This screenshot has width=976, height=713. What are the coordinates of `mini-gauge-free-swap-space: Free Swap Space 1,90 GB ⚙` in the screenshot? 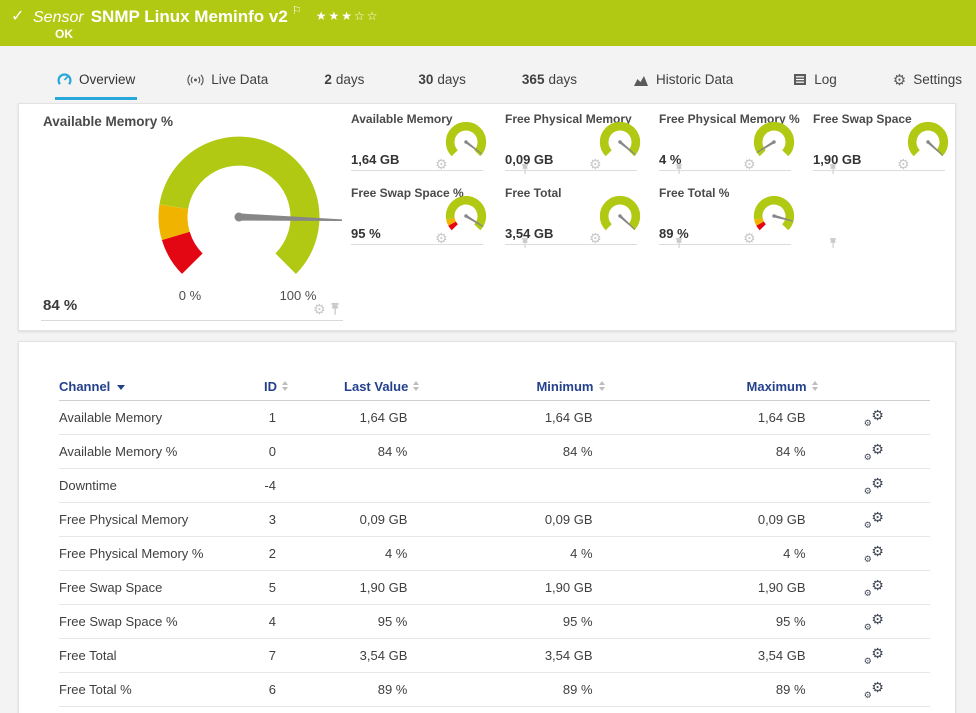 It's located at (887, 145).